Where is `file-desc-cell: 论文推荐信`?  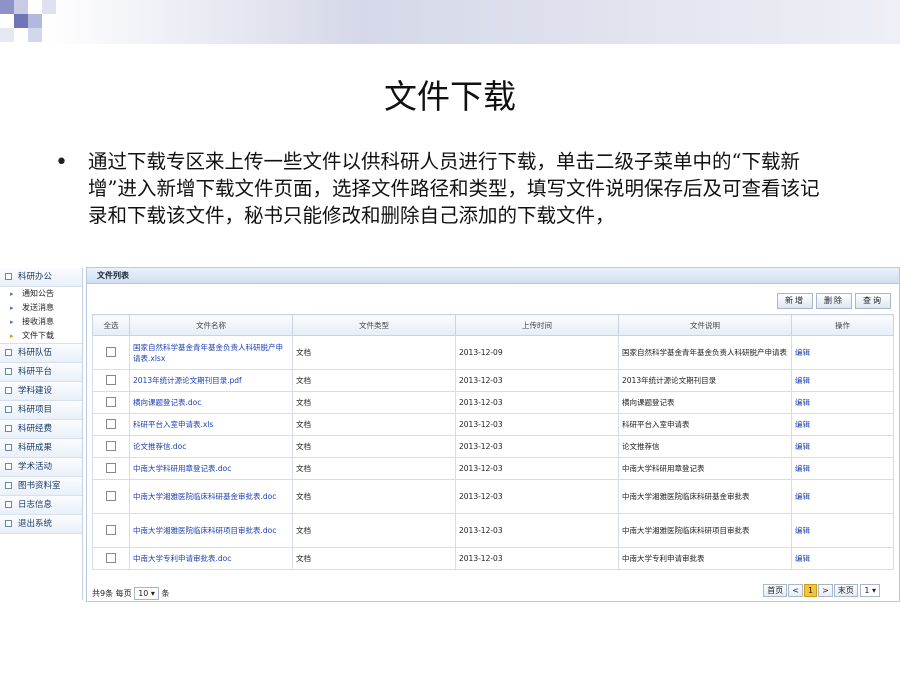
file-desc-cell: 论文推荐信 is located at coordinates (705, 446).